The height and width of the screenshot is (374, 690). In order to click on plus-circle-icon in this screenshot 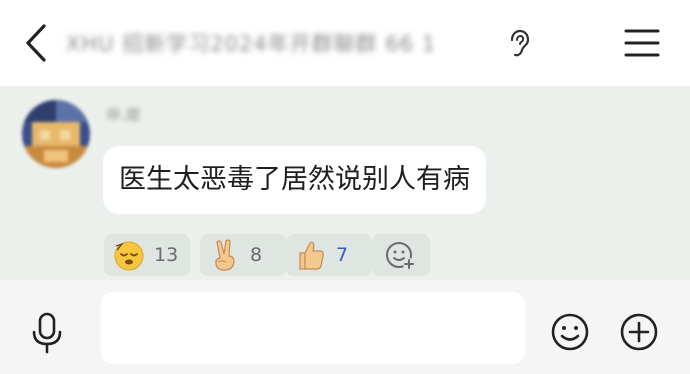, I will do `click(639, 332)`.